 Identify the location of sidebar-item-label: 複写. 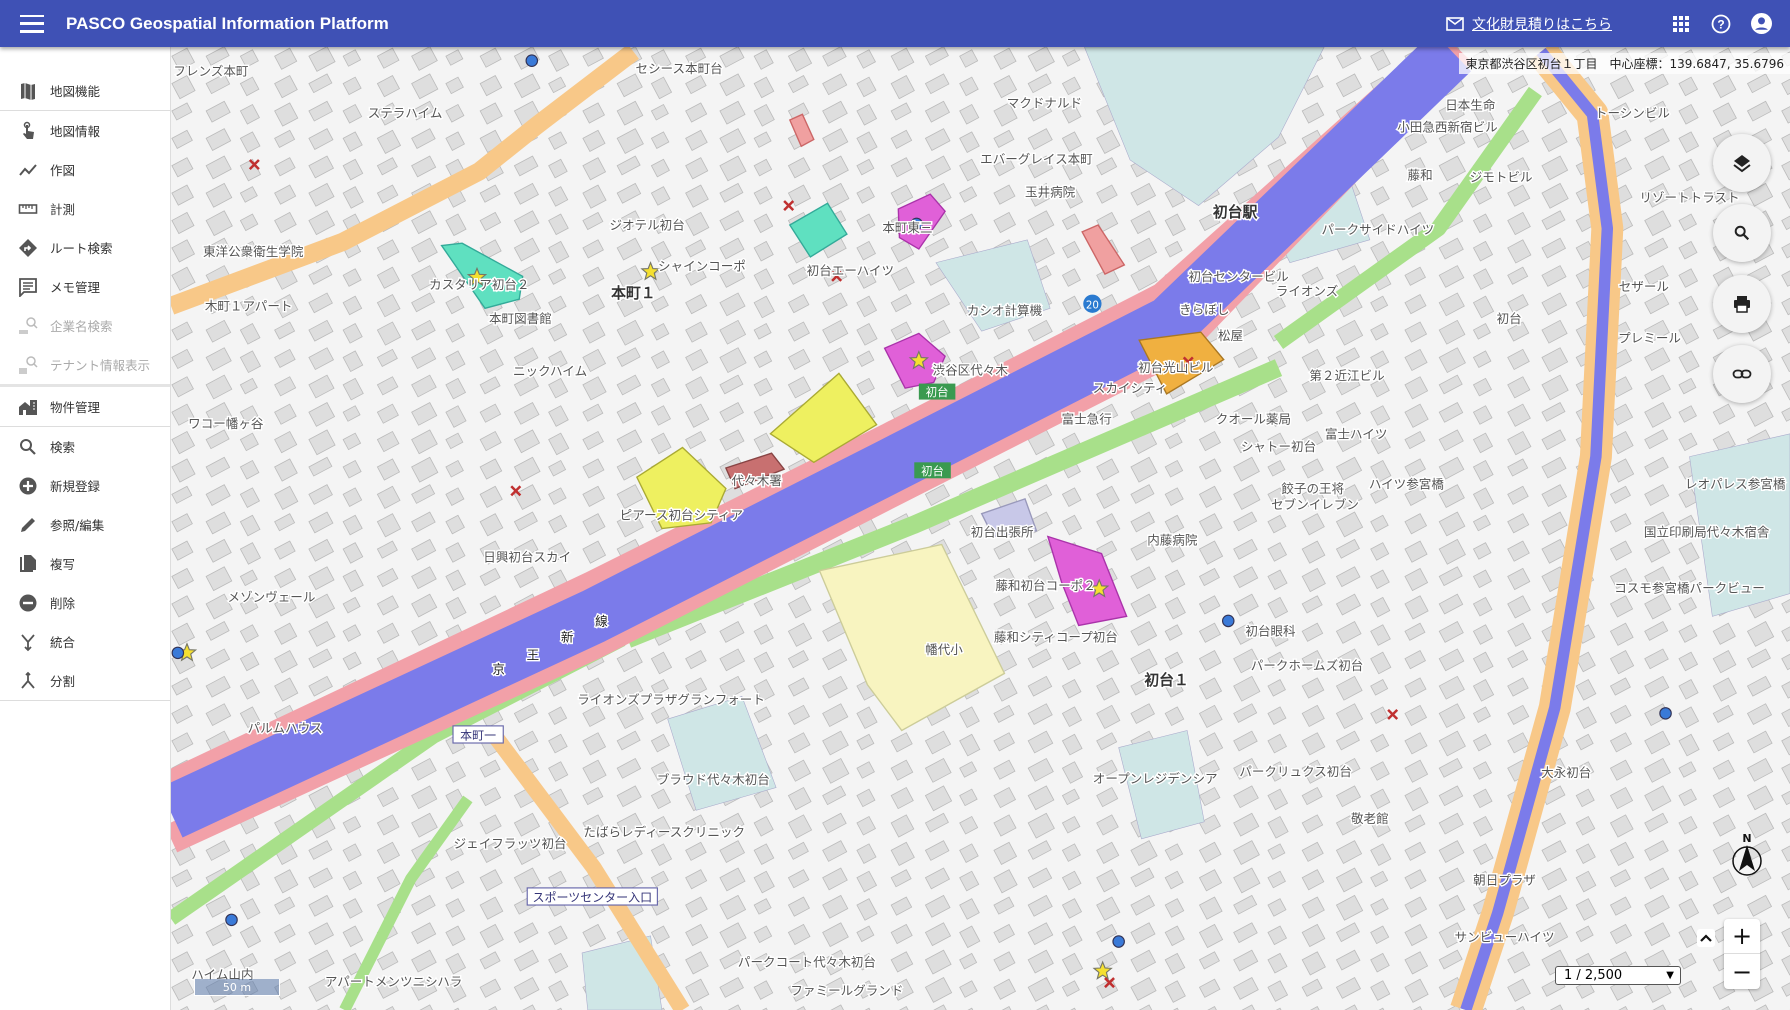
(63, 564).